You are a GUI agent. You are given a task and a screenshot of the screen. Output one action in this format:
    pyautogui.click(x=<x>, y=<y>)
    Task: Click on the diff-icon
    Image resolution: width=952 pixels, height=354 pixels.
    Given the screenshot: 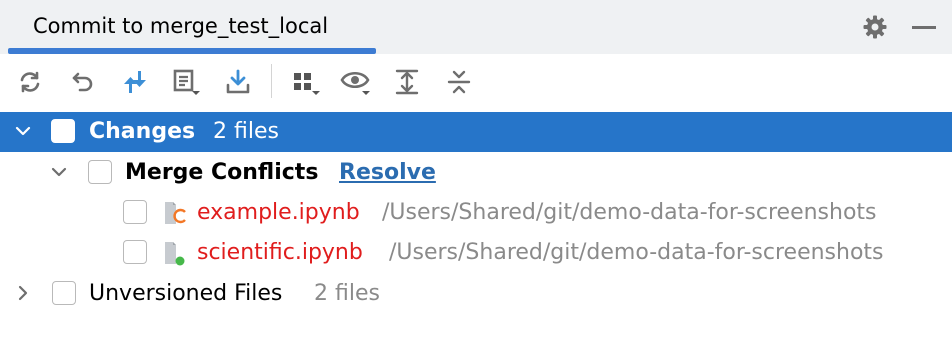 What is the action you would take?
    pyautogui.click(x=186, y=82)
    